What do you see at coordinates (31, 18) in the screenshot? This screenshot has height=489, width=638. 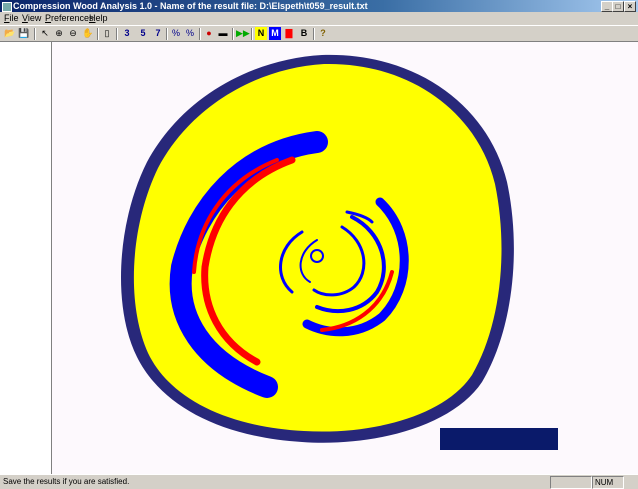 I see `menu-view: View` at bounding box center [31, 18].